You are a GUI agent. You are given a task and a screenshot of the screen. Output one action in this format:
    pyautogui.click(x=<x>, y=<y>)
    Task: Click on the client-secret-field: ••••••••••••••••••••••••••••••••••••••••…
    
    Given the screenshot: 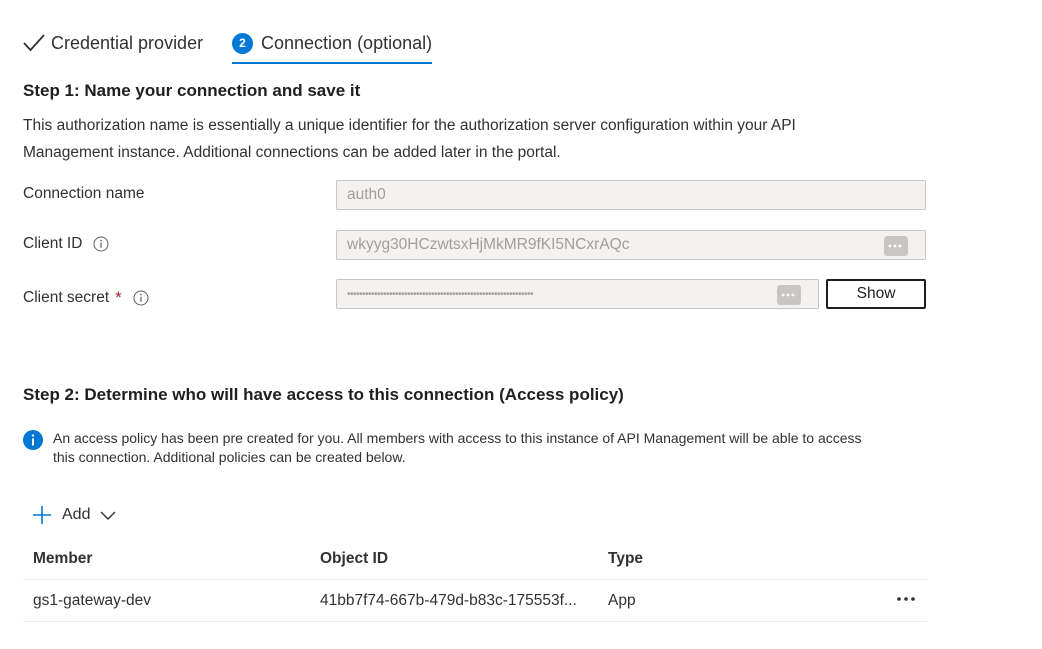 What is the action you would take?
    pyautogui.click(x=577, y=294)
    